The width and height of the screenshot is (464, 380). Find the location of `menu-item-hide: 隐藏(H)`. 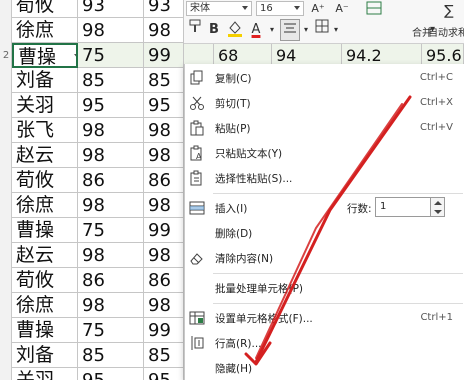

menu-item-hide: 隐藏(H) is located at coordinates (324, 368).